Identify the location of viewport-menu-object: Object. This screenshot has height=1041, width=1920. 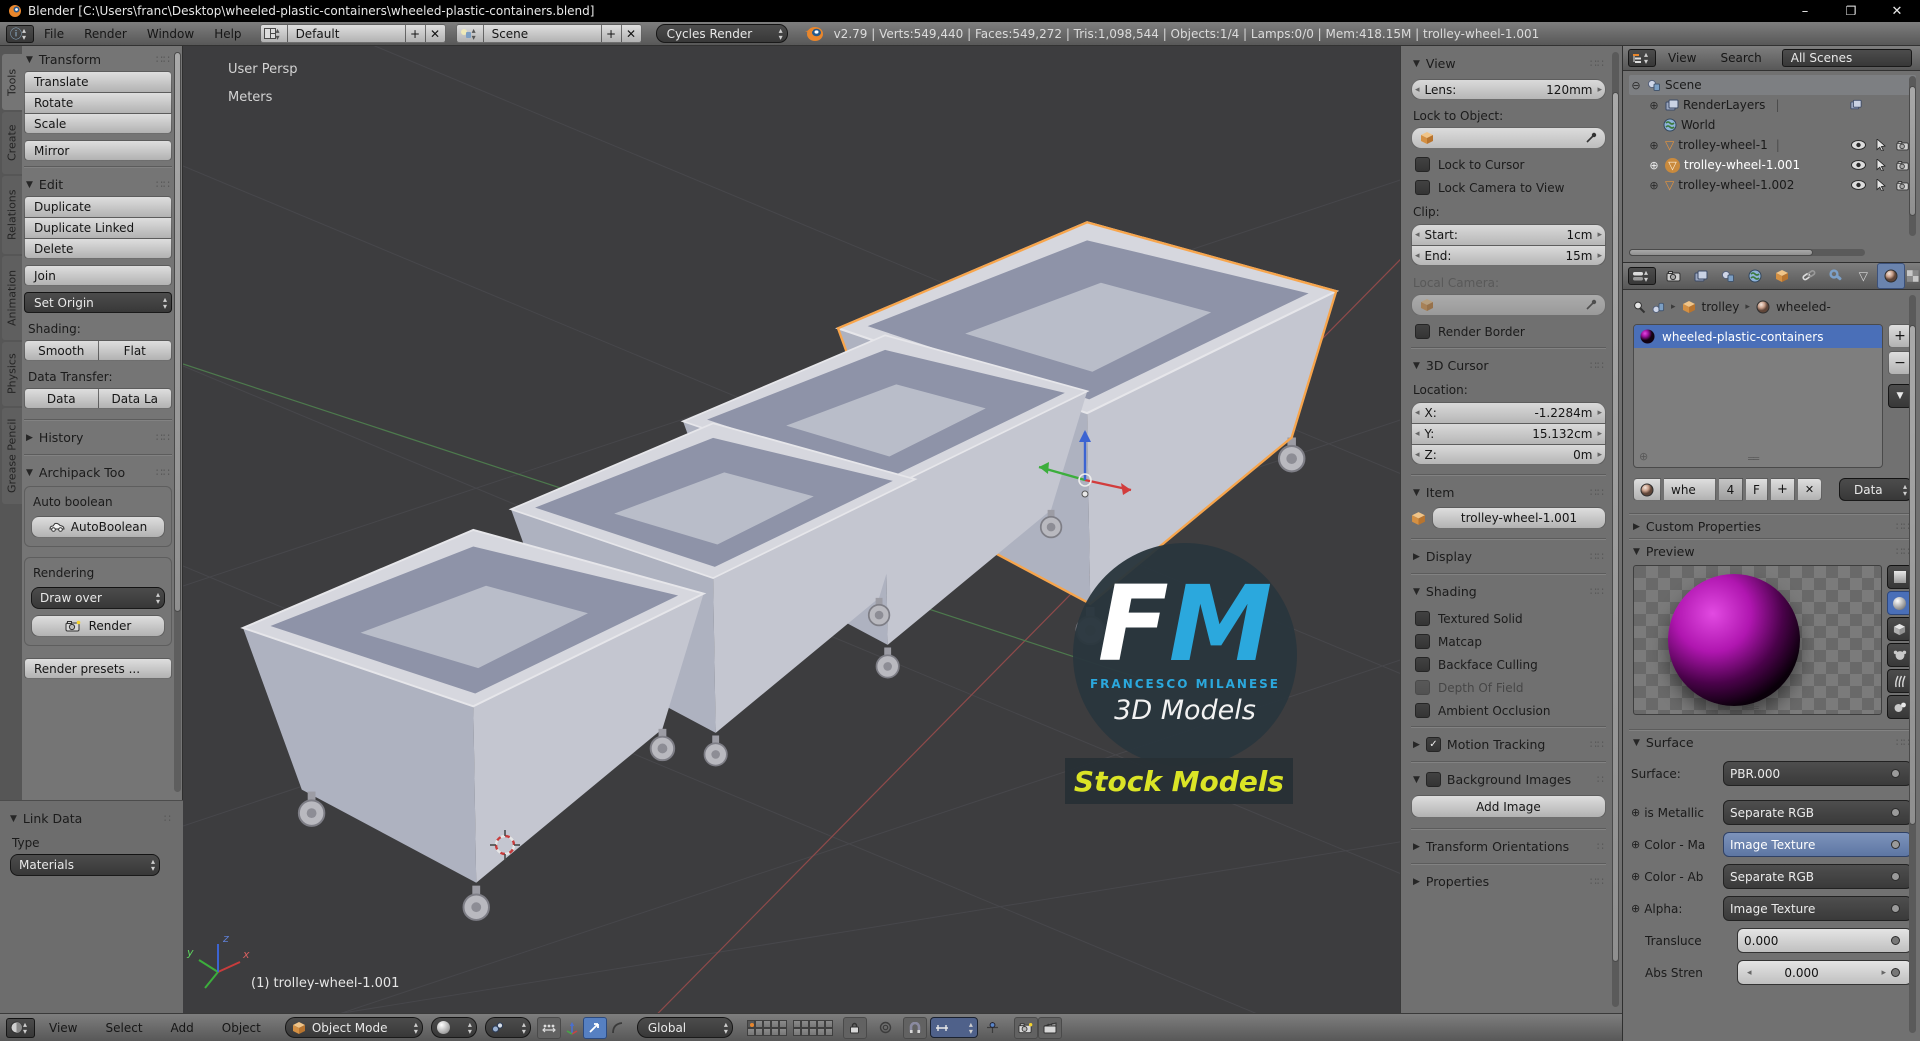
(241, 1028).